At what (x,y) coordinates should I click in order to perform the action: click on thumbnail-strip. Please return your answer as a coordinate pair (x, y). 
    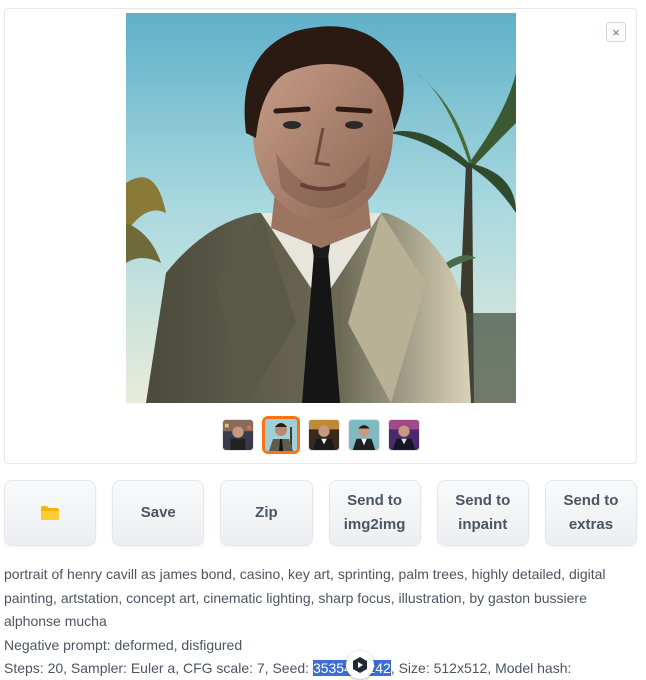
    Looking at the image, I should click on (320, 435).